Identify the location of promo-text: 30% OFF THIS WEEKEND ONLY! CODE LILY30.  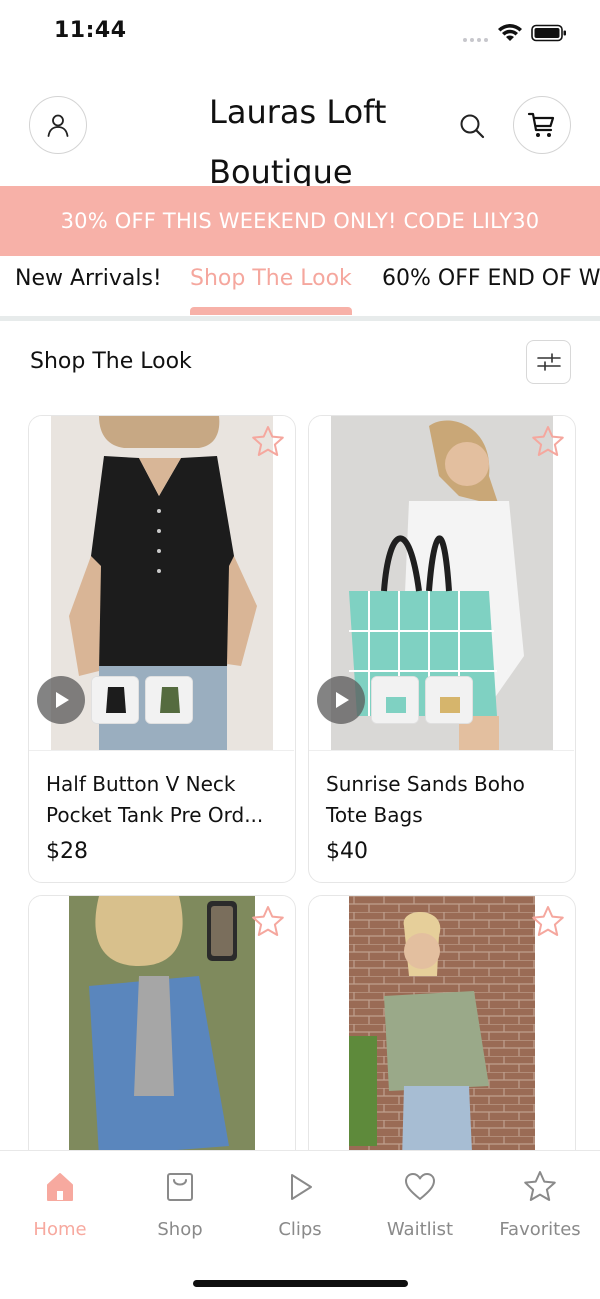
(300, 221).